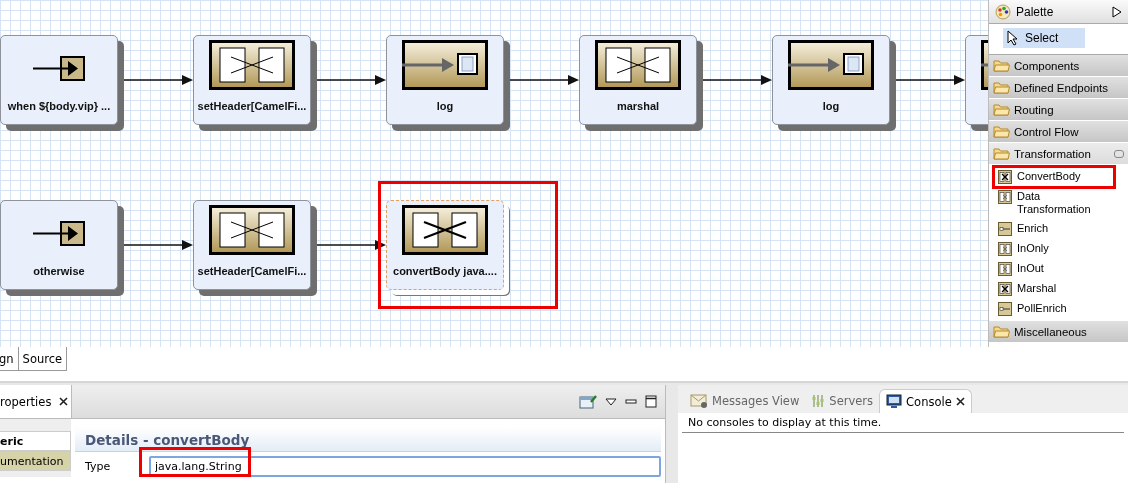 This screenshot has height=483, width=1128. What do you see at coordinates (368, 439) in the screenshot?
I see `details-heading: Details - convertBody` at bounding box center [368, 439].